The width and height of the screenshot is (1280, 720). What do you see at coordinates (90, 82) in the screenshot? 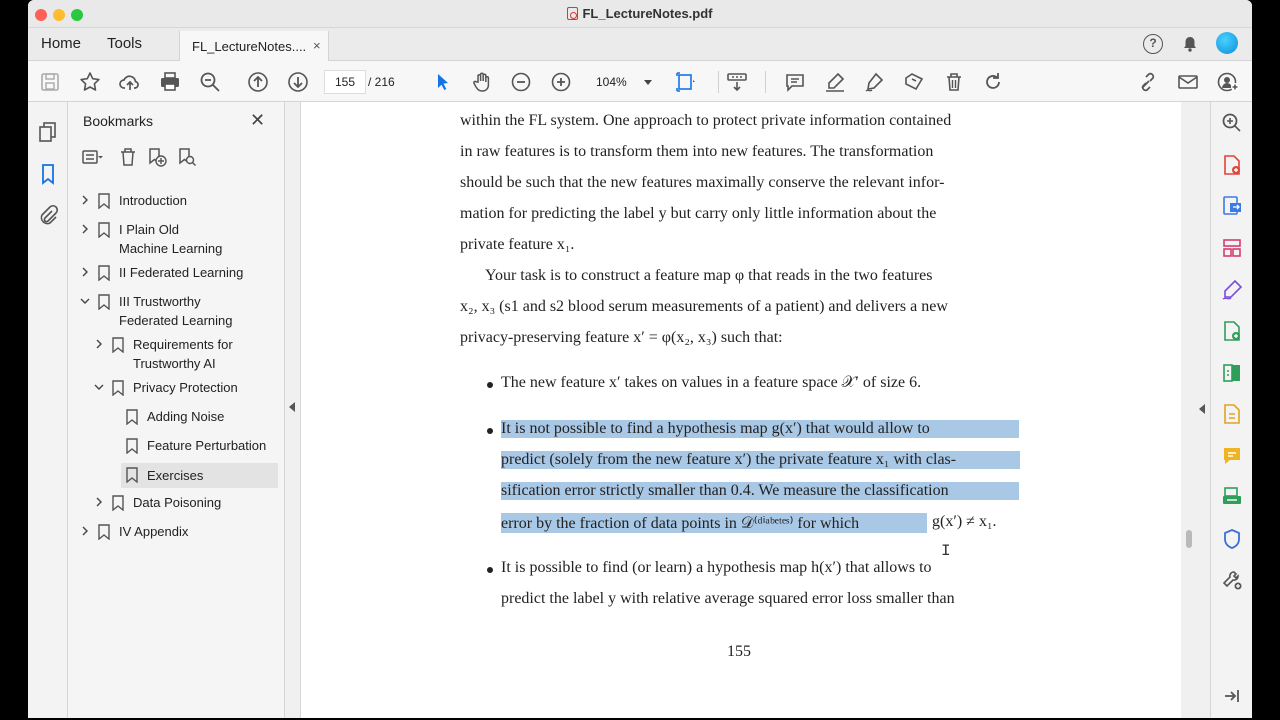
I see `bookmark-star-icon` at bounding box center [90, 82].